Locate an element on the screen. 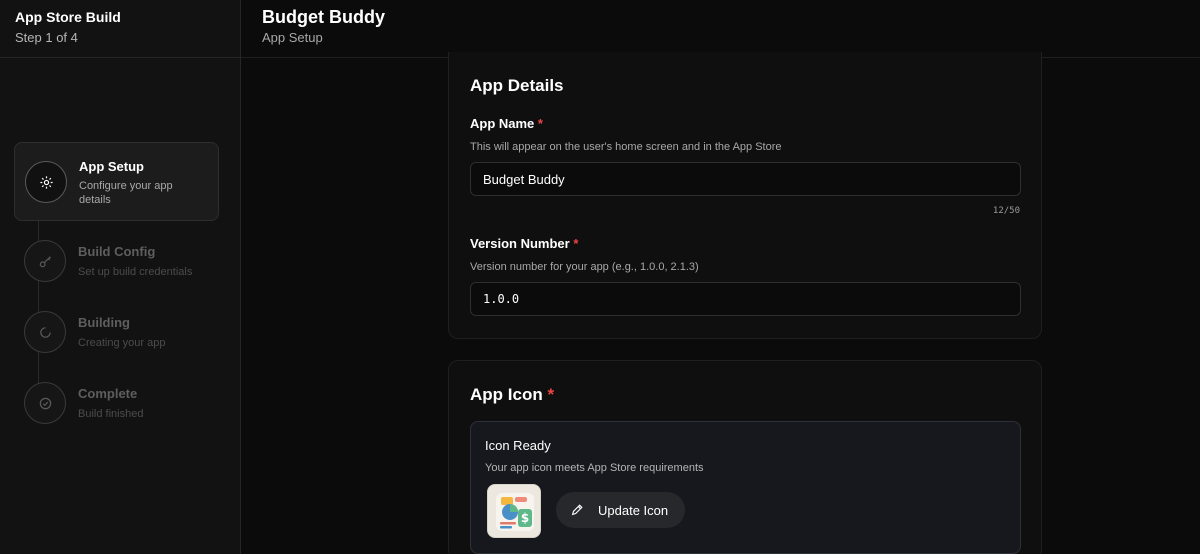 This screenshot has width=1200, height=554. step-name: App Setup is located at coordinates (111, 166).